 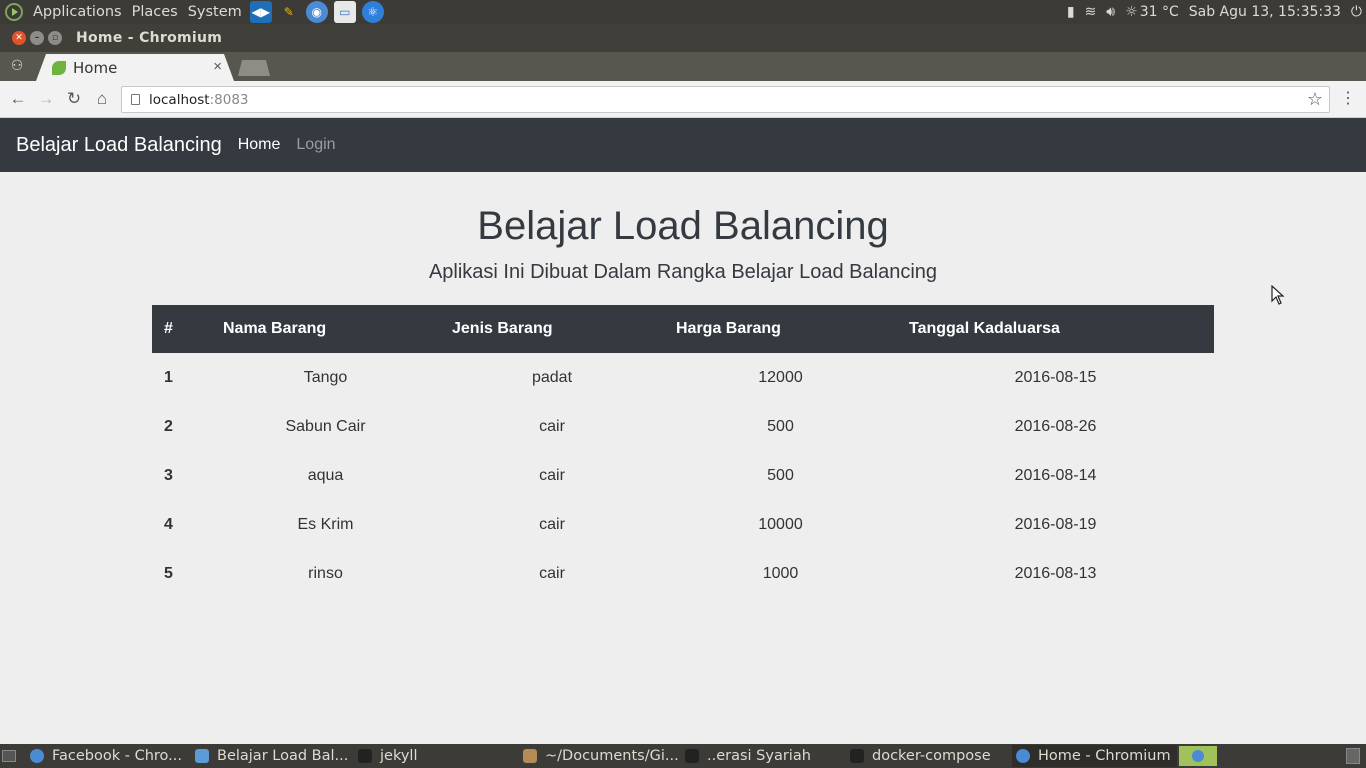 I want to click on url-port: :8083, so click(x=229, y=100).